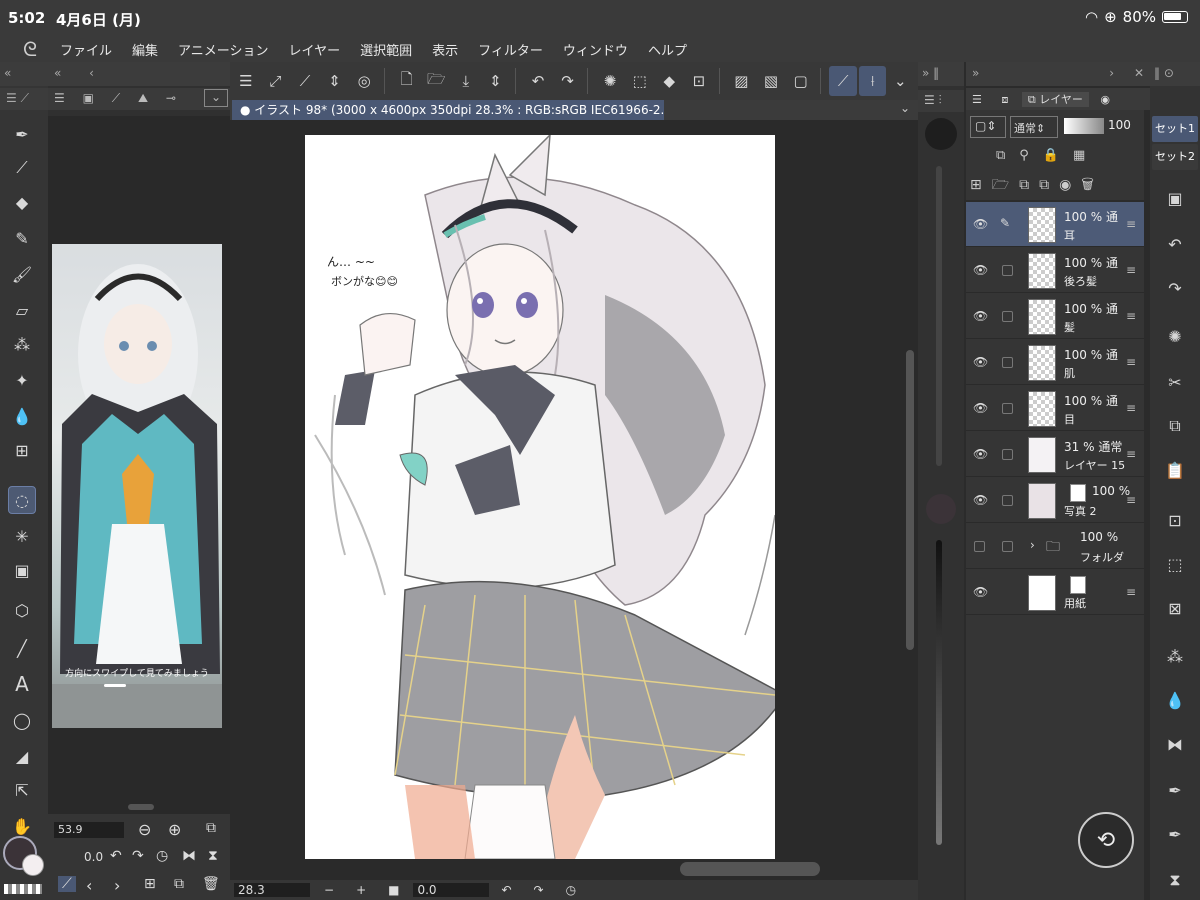  Describe the element at coordinates (393, 890) in the screenshot. I see `fit-page-icon: ■` at that location.